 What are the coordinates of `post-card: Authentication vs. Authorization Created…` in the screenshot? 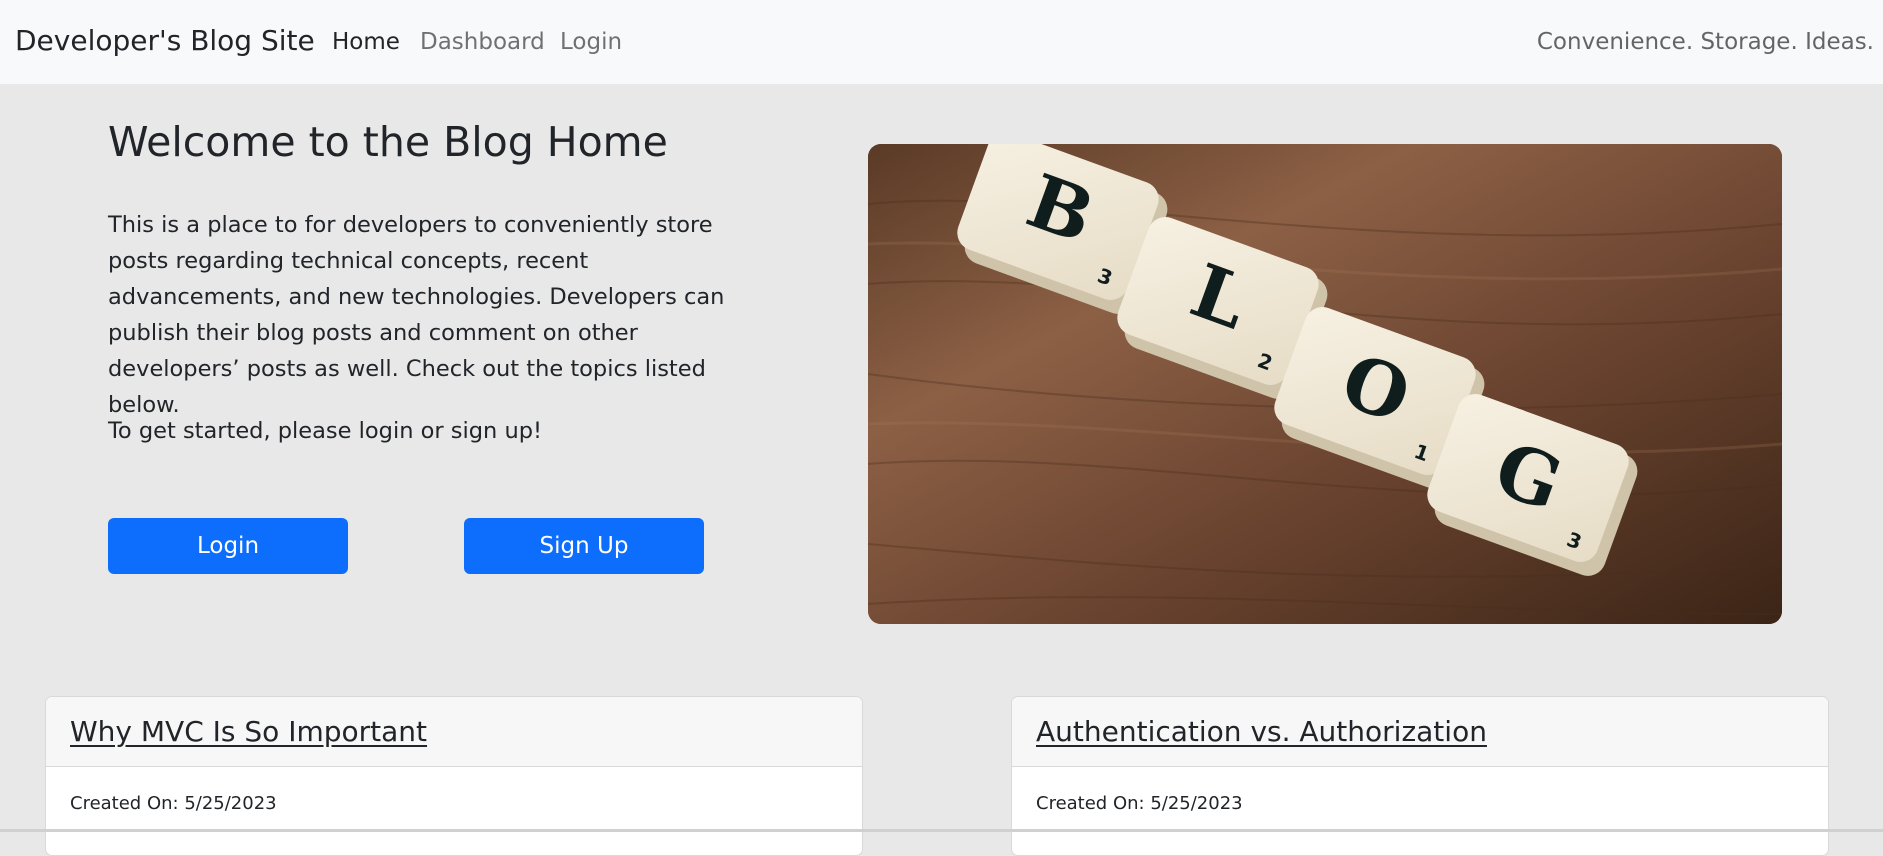 It's located at (1420, 776).